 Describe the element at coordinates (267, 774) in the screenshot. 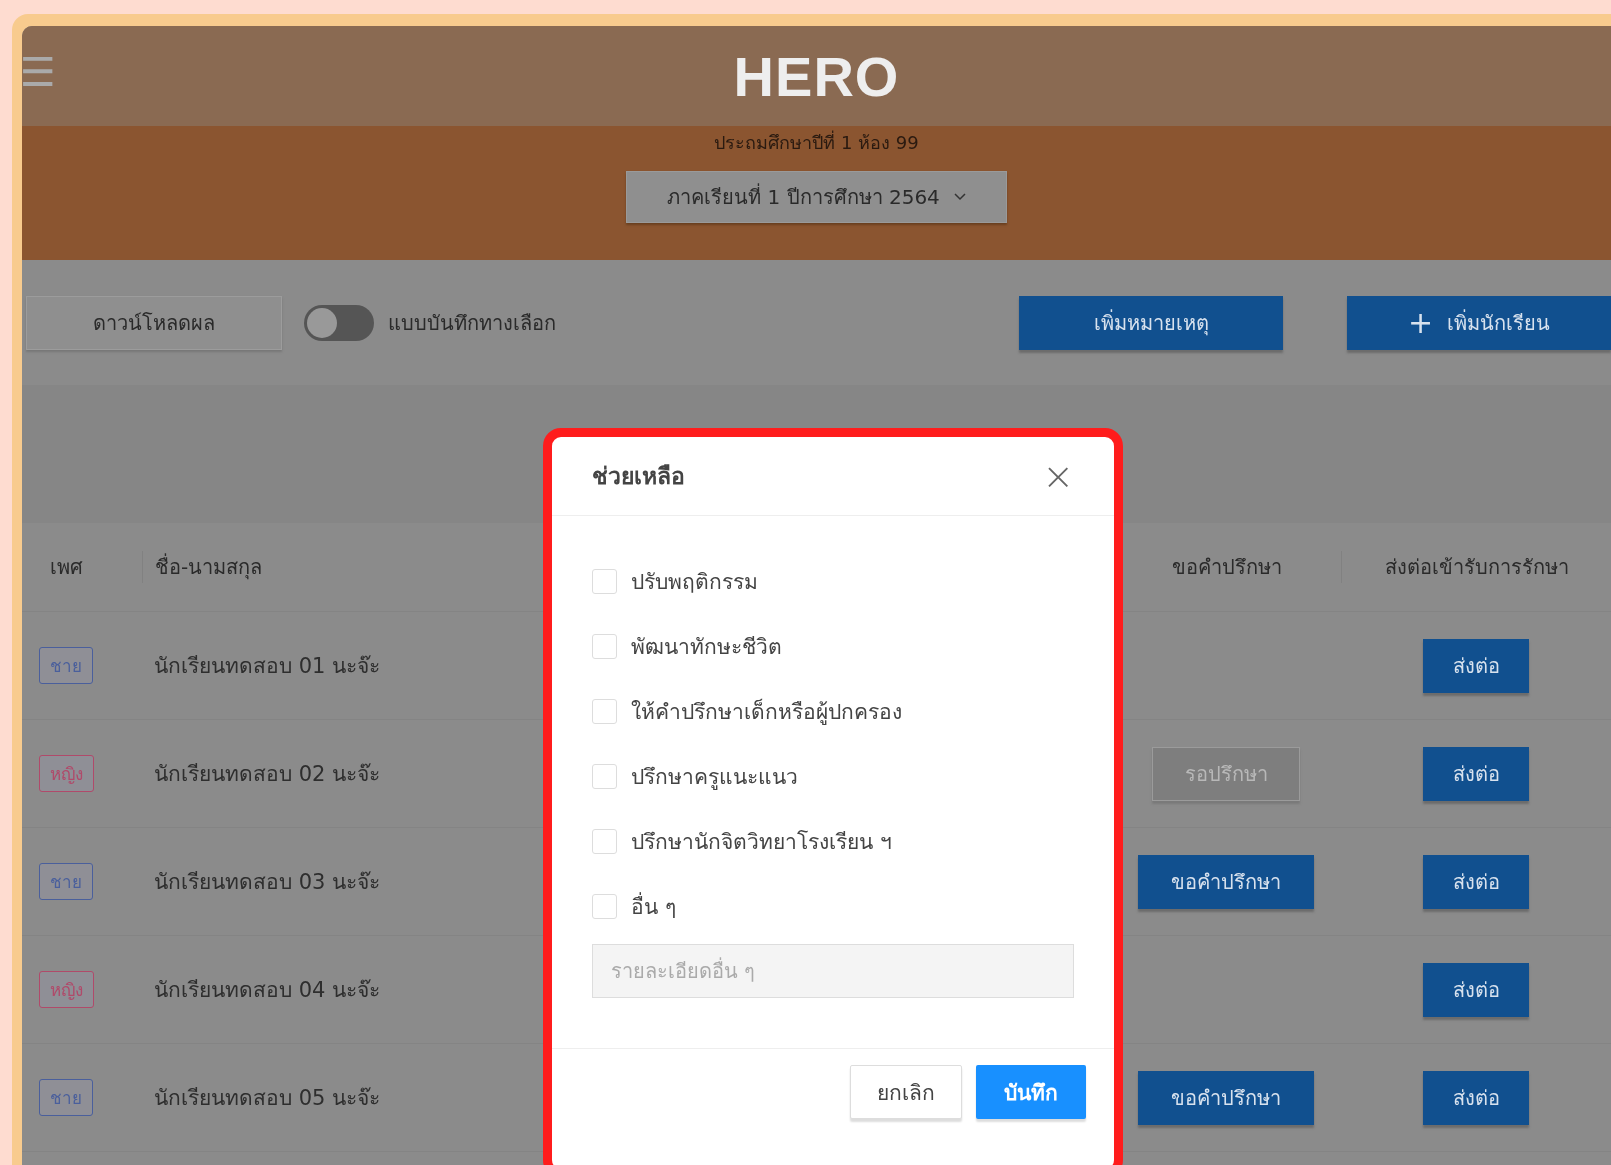

I see `student-name: นักเรียนทดสอบ 02 นะจ๊ะ` at that location.